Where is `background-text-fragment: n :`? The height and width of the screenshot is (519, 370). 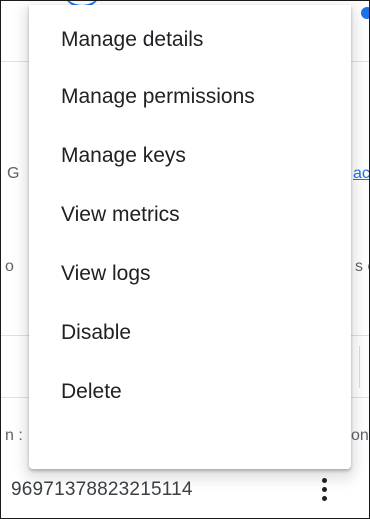 background-text-fragment: n : is located at coordinates (14, 435).